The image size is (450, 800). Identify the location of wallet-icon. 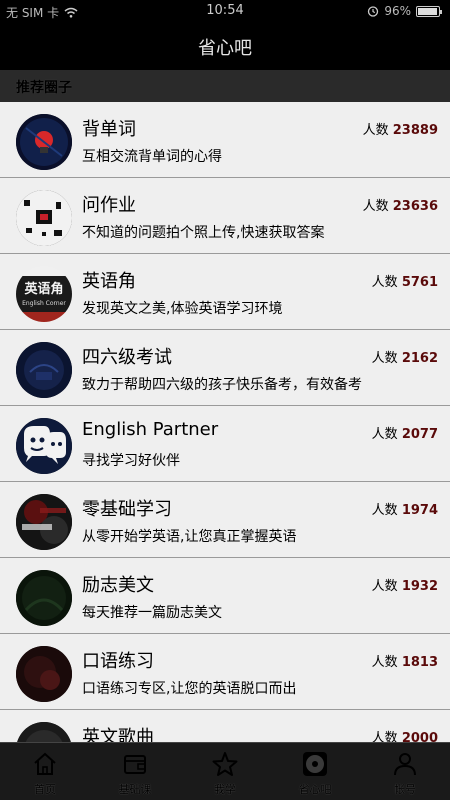
(135, 764).